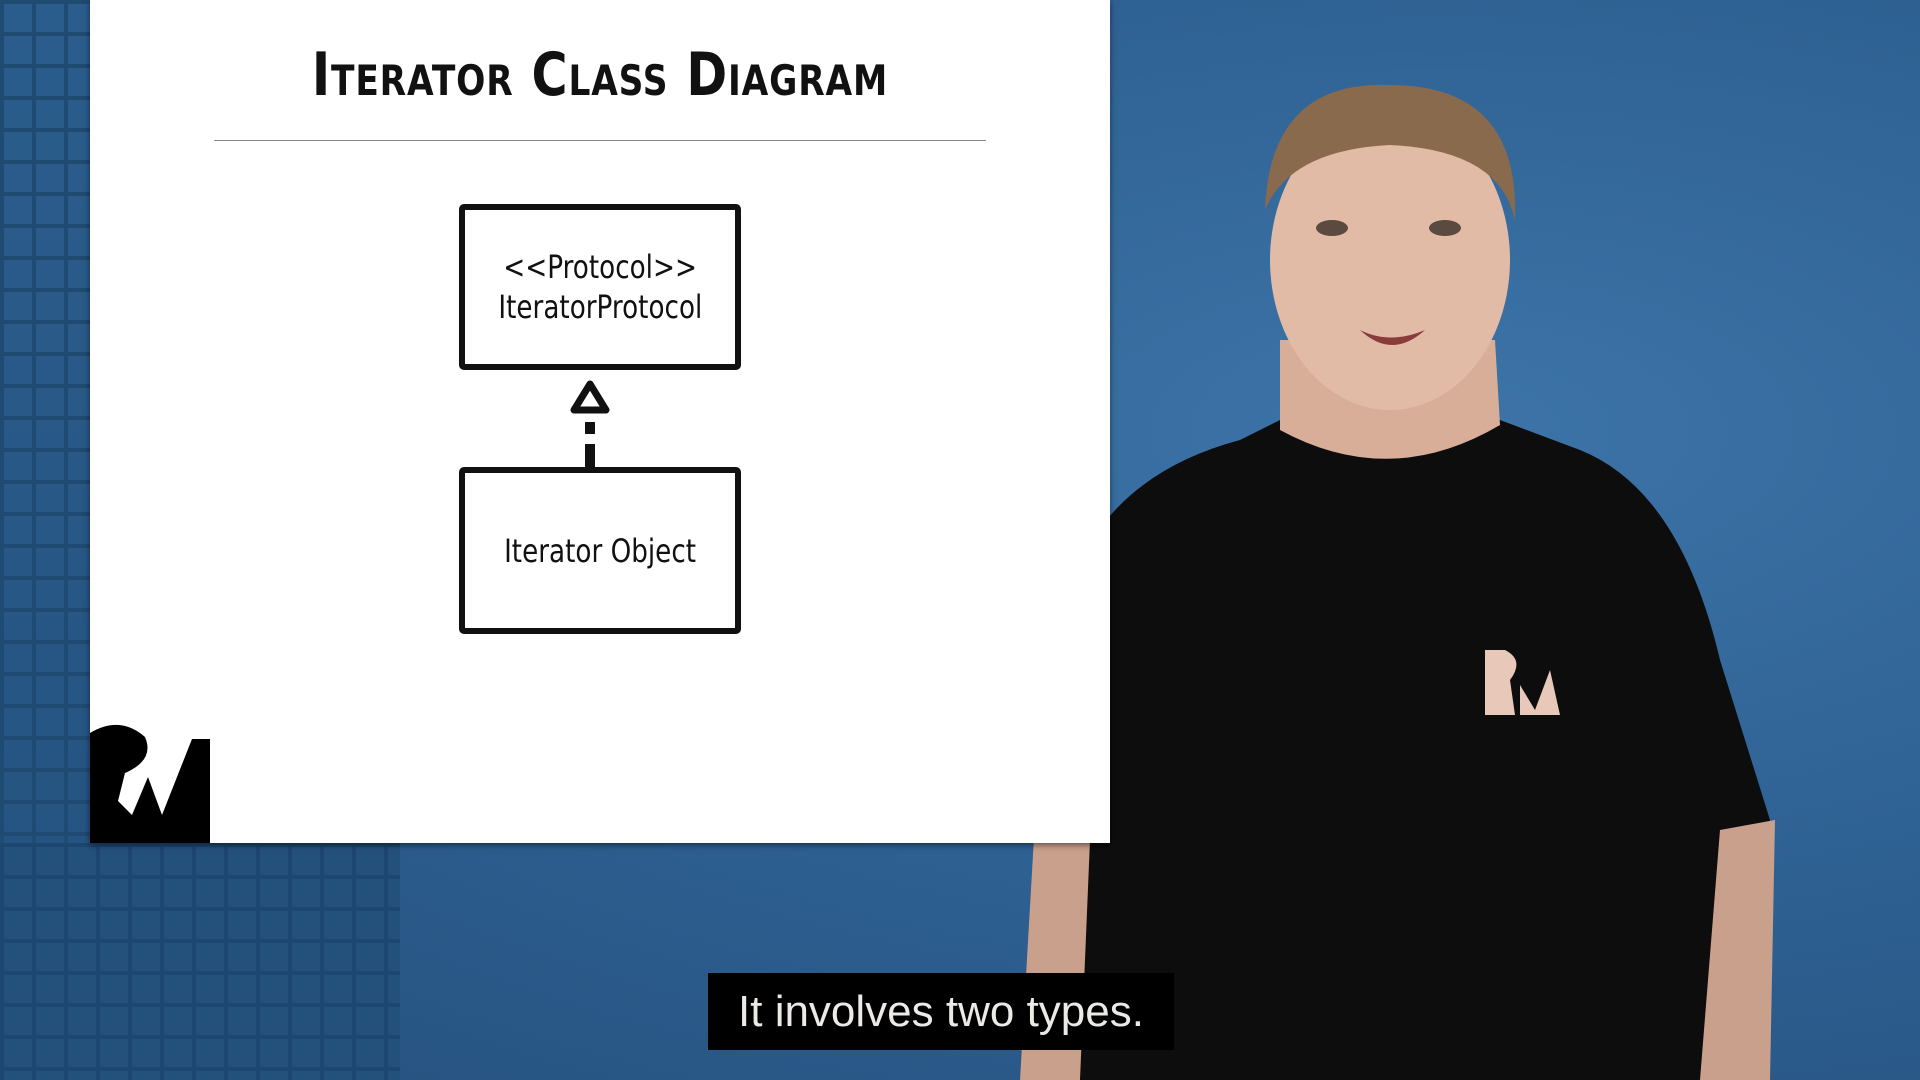 The image size is (1920, 1080). Describe the element at coordinates (600, 75) in the screenshot. I see `slide-title: Iterator Class Diagram` at that location.